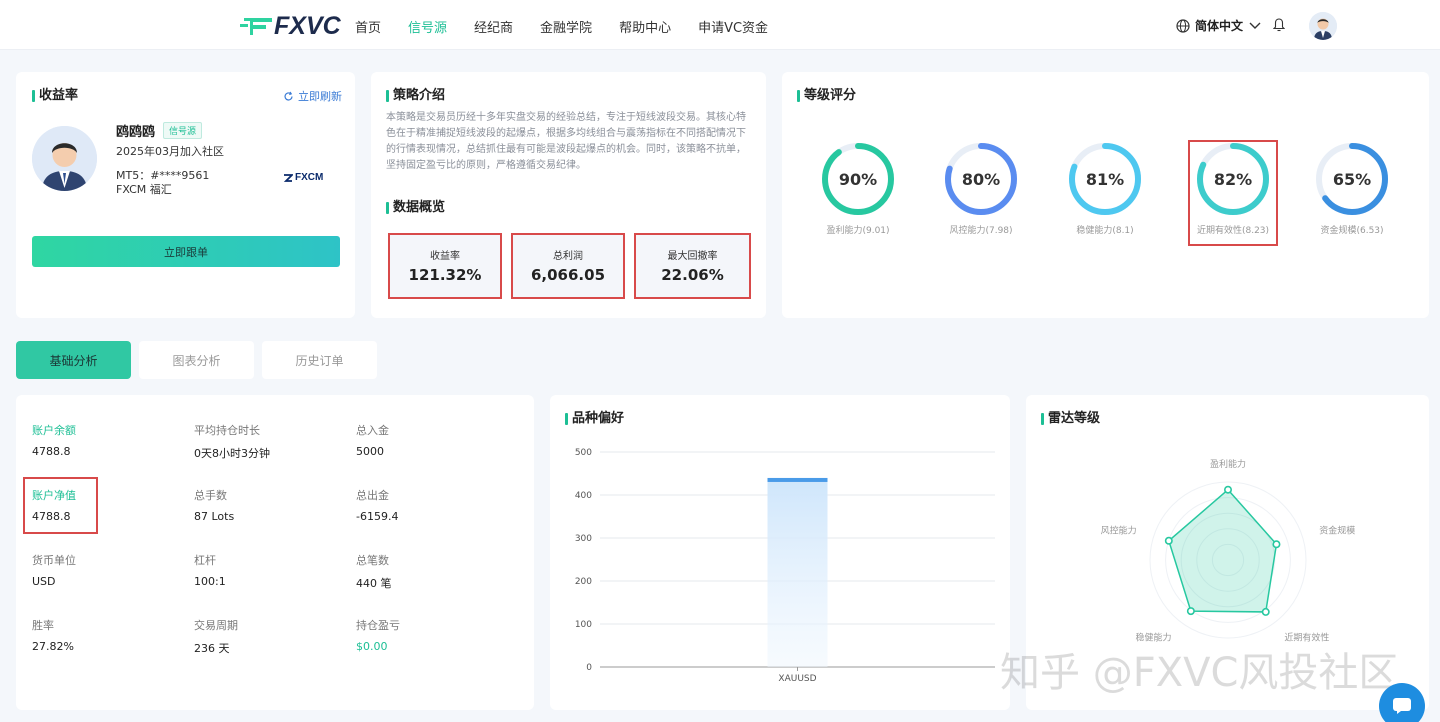  I want to click on rating-gauge: 80% 风控能力(7.98), so click(981, 188).